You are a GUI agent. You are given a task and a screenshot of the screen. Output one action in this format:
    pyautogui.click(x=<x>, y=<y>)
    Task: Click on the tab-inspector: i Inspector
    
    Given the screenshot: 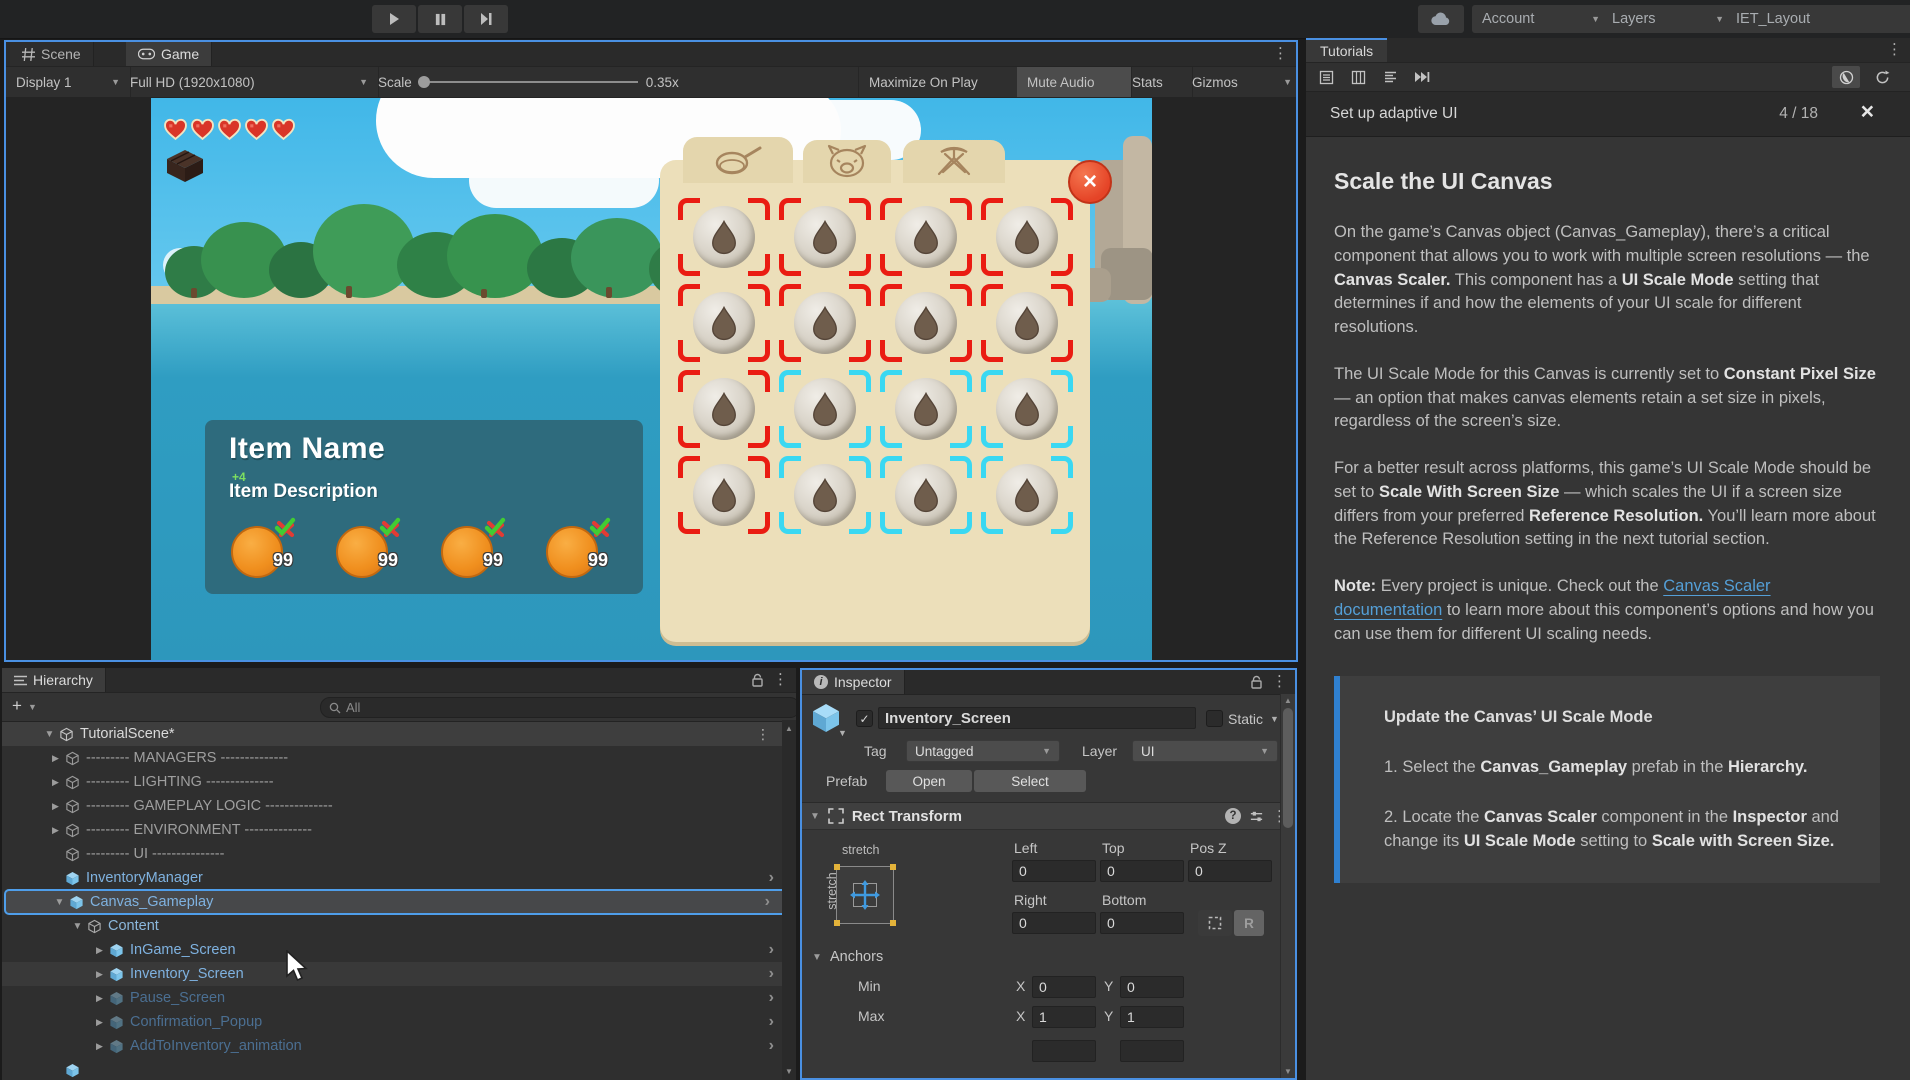 What is the action you would take?
    pyautogui.click(x=853, y=682)
    